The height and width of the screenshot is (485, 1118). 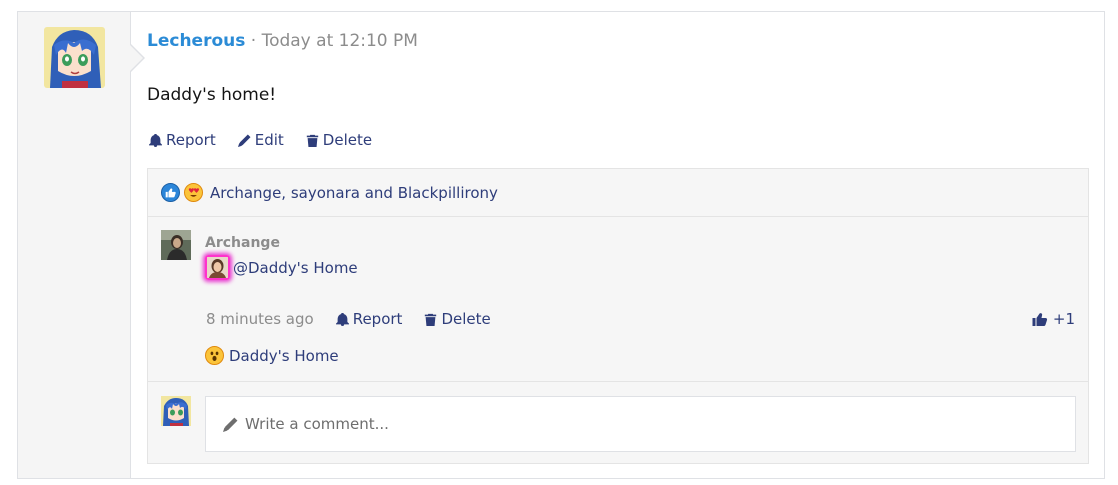 What do you see at coordinates (347, 140) in the screenshot?
I see `delete-label: Delete` at bounding box center [347, 140].